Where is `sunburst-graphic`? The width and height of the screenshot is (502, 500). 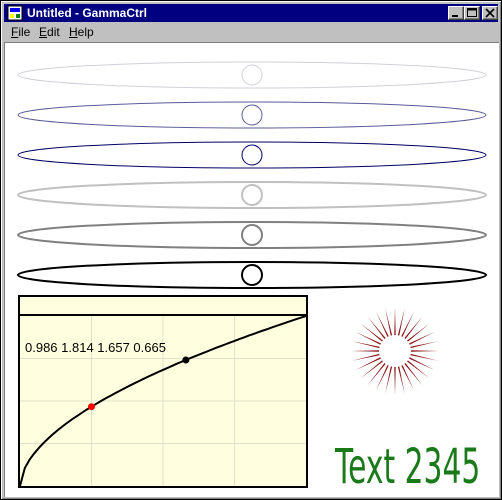
sunburst-graphic is located at coordinates (395, 351).